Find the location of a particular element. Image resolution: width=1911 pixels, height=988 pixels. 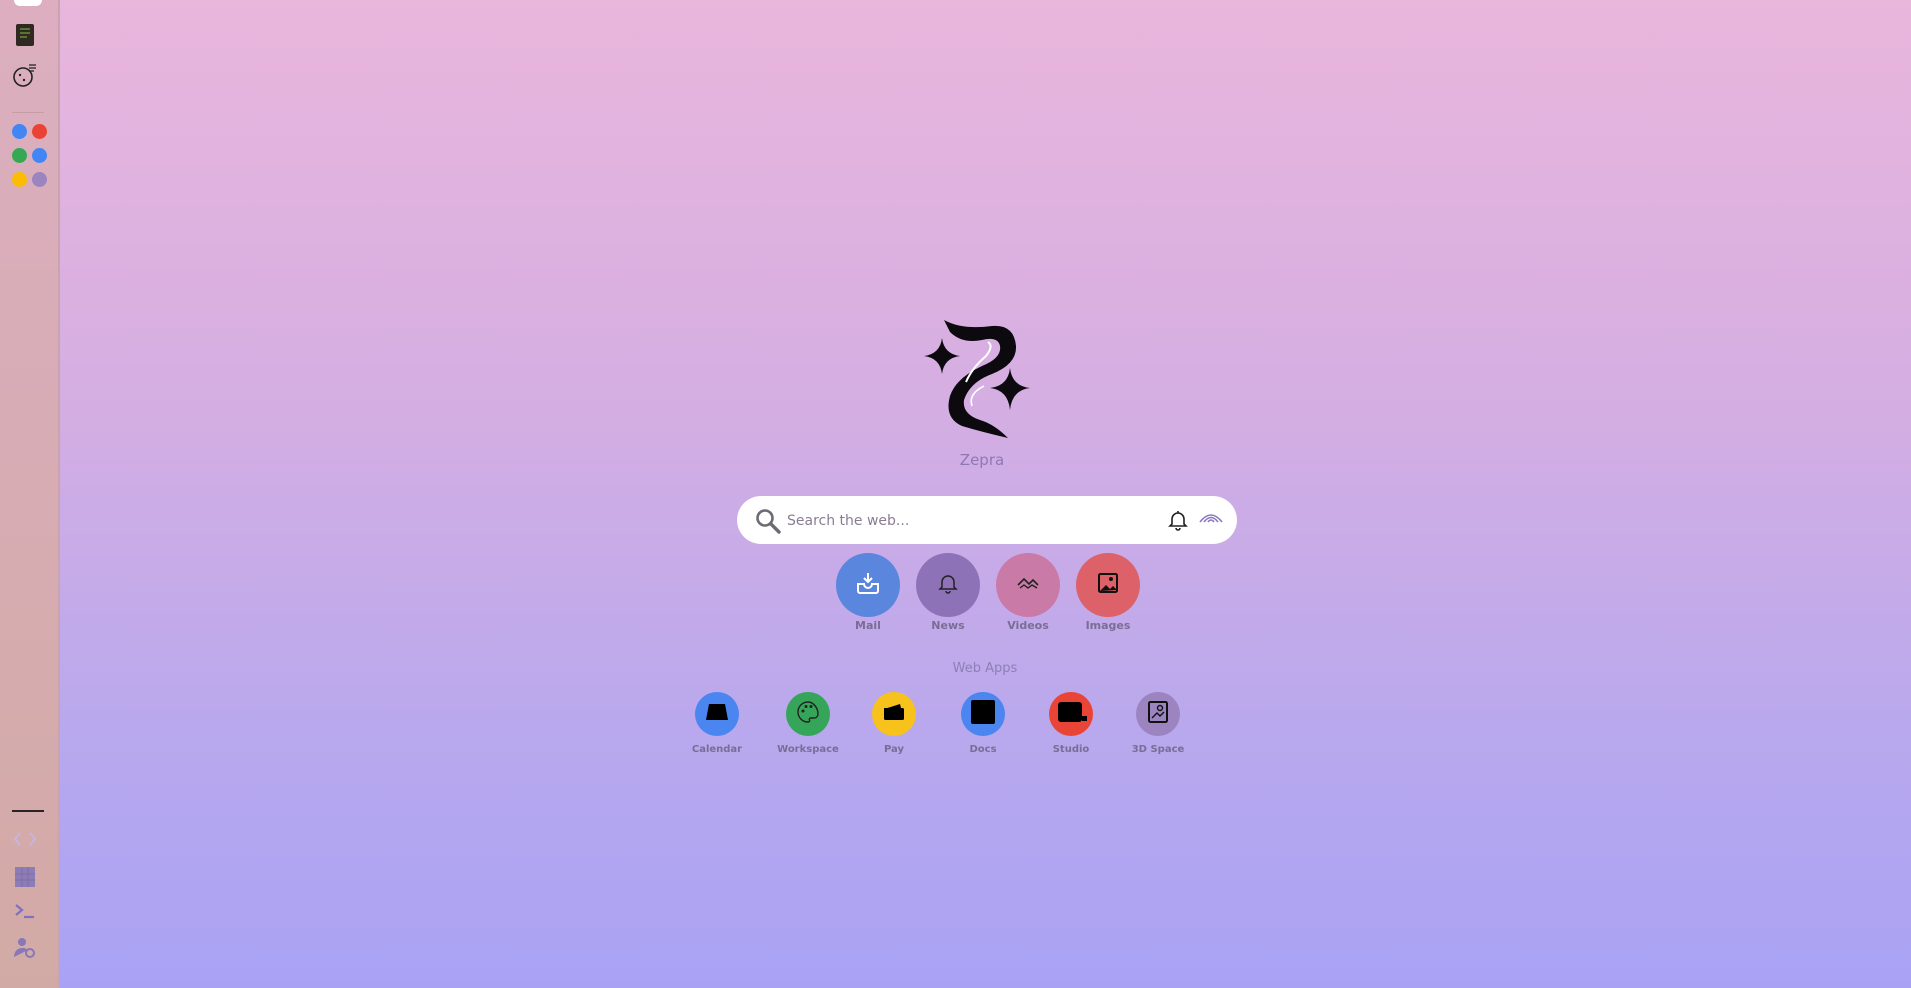

quick-action-label: Videos is located at coordinates (1028, 625).